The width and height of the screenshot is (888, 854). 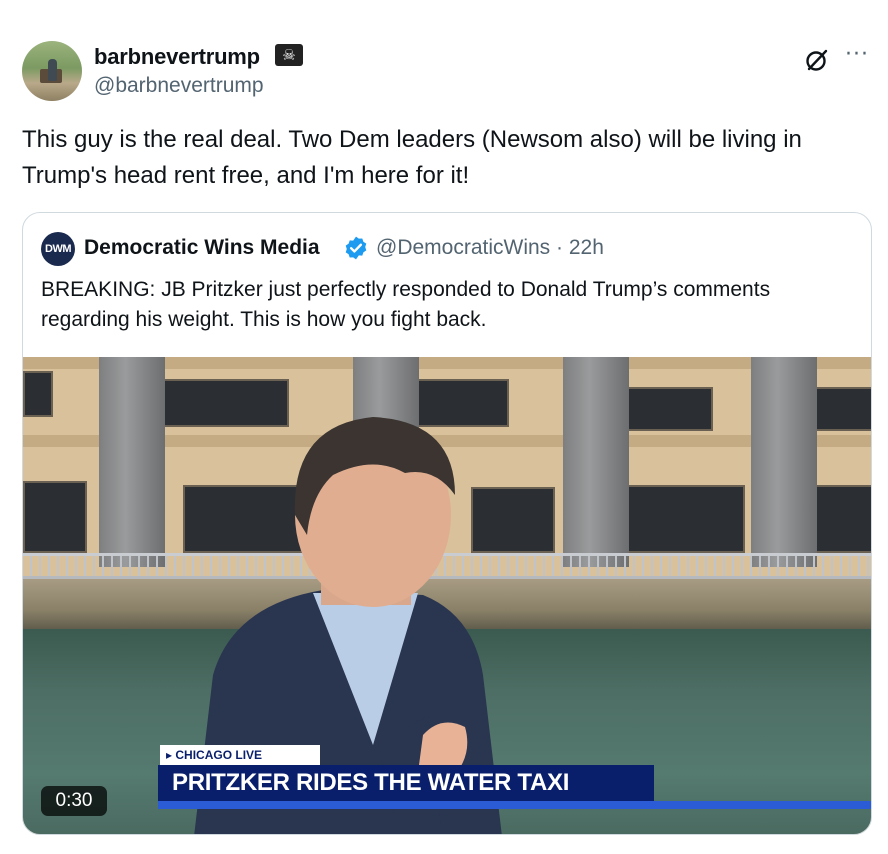 I want to click on author-display-name: barbnevertrump, so click(x=177, y=57).